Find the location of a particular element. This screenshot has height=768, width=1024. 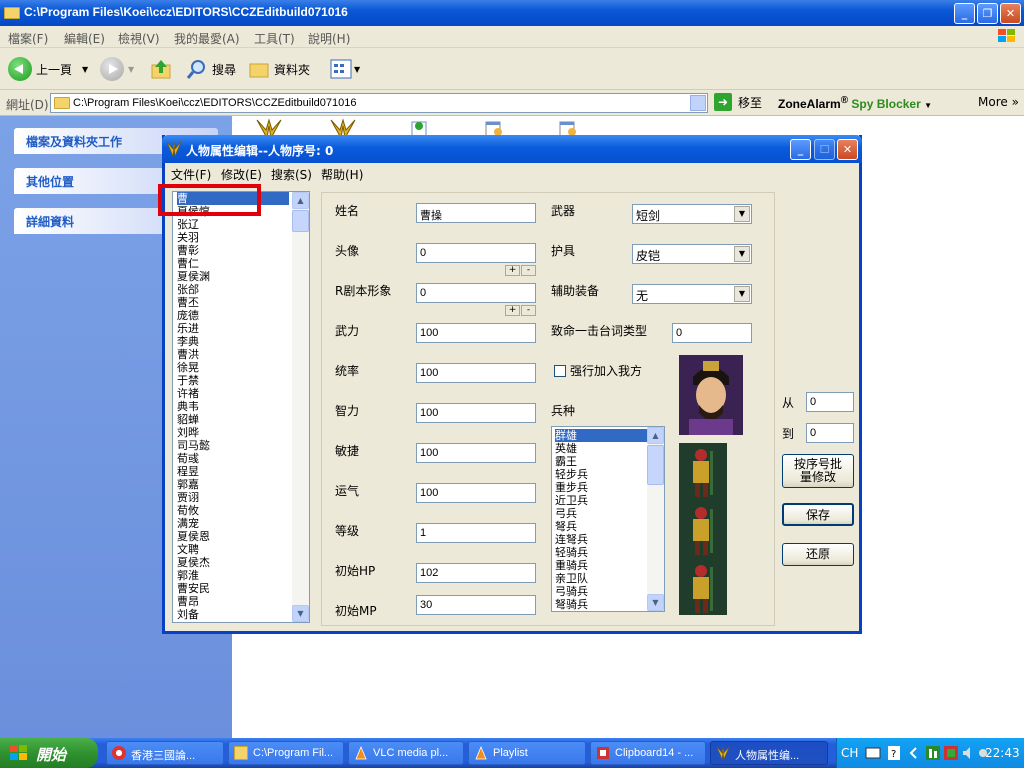

troop-list-item: 弓兵 is located at coordinates (601, 513).